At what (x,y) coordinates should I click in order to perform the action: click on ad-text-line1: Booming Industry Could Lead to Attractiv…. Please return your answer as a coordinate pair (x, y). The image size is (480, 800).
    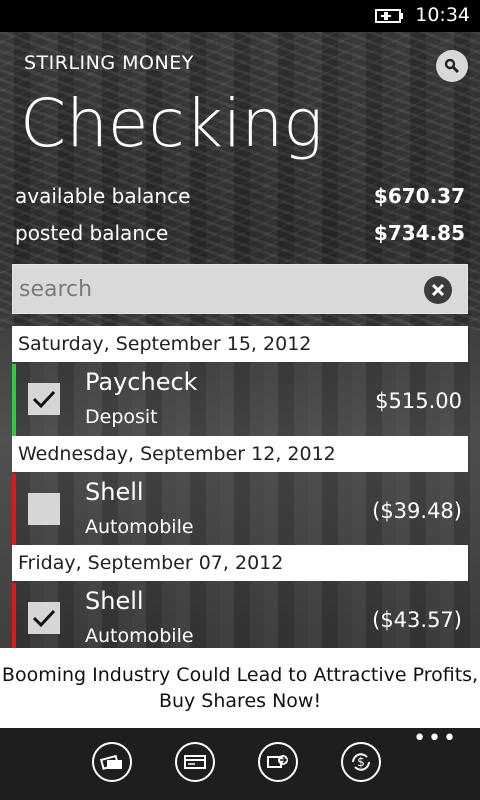
    Looking at the image, I should click on (240, 675).